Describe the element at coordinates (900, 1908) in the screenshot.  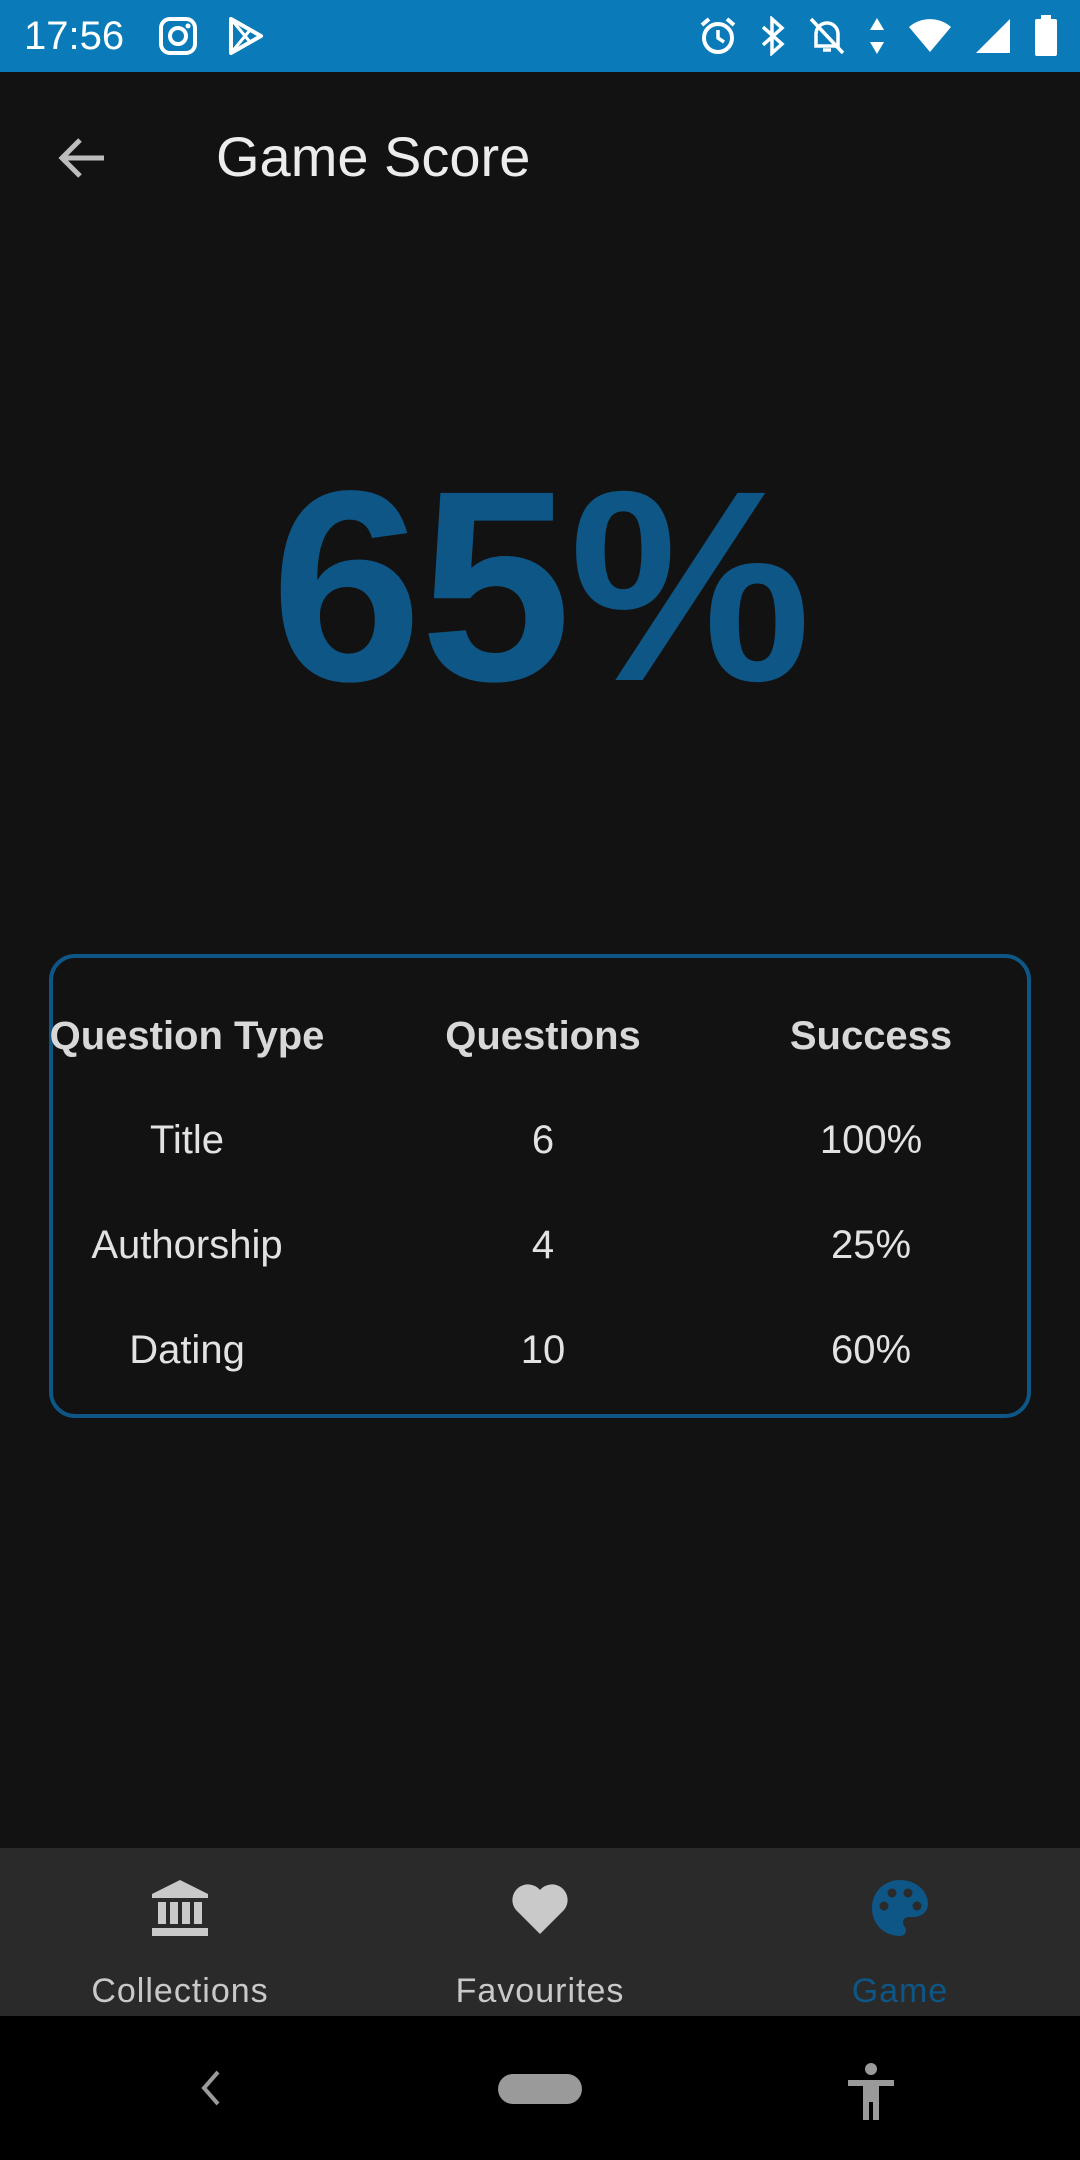
I see `palette-icon` at that location.